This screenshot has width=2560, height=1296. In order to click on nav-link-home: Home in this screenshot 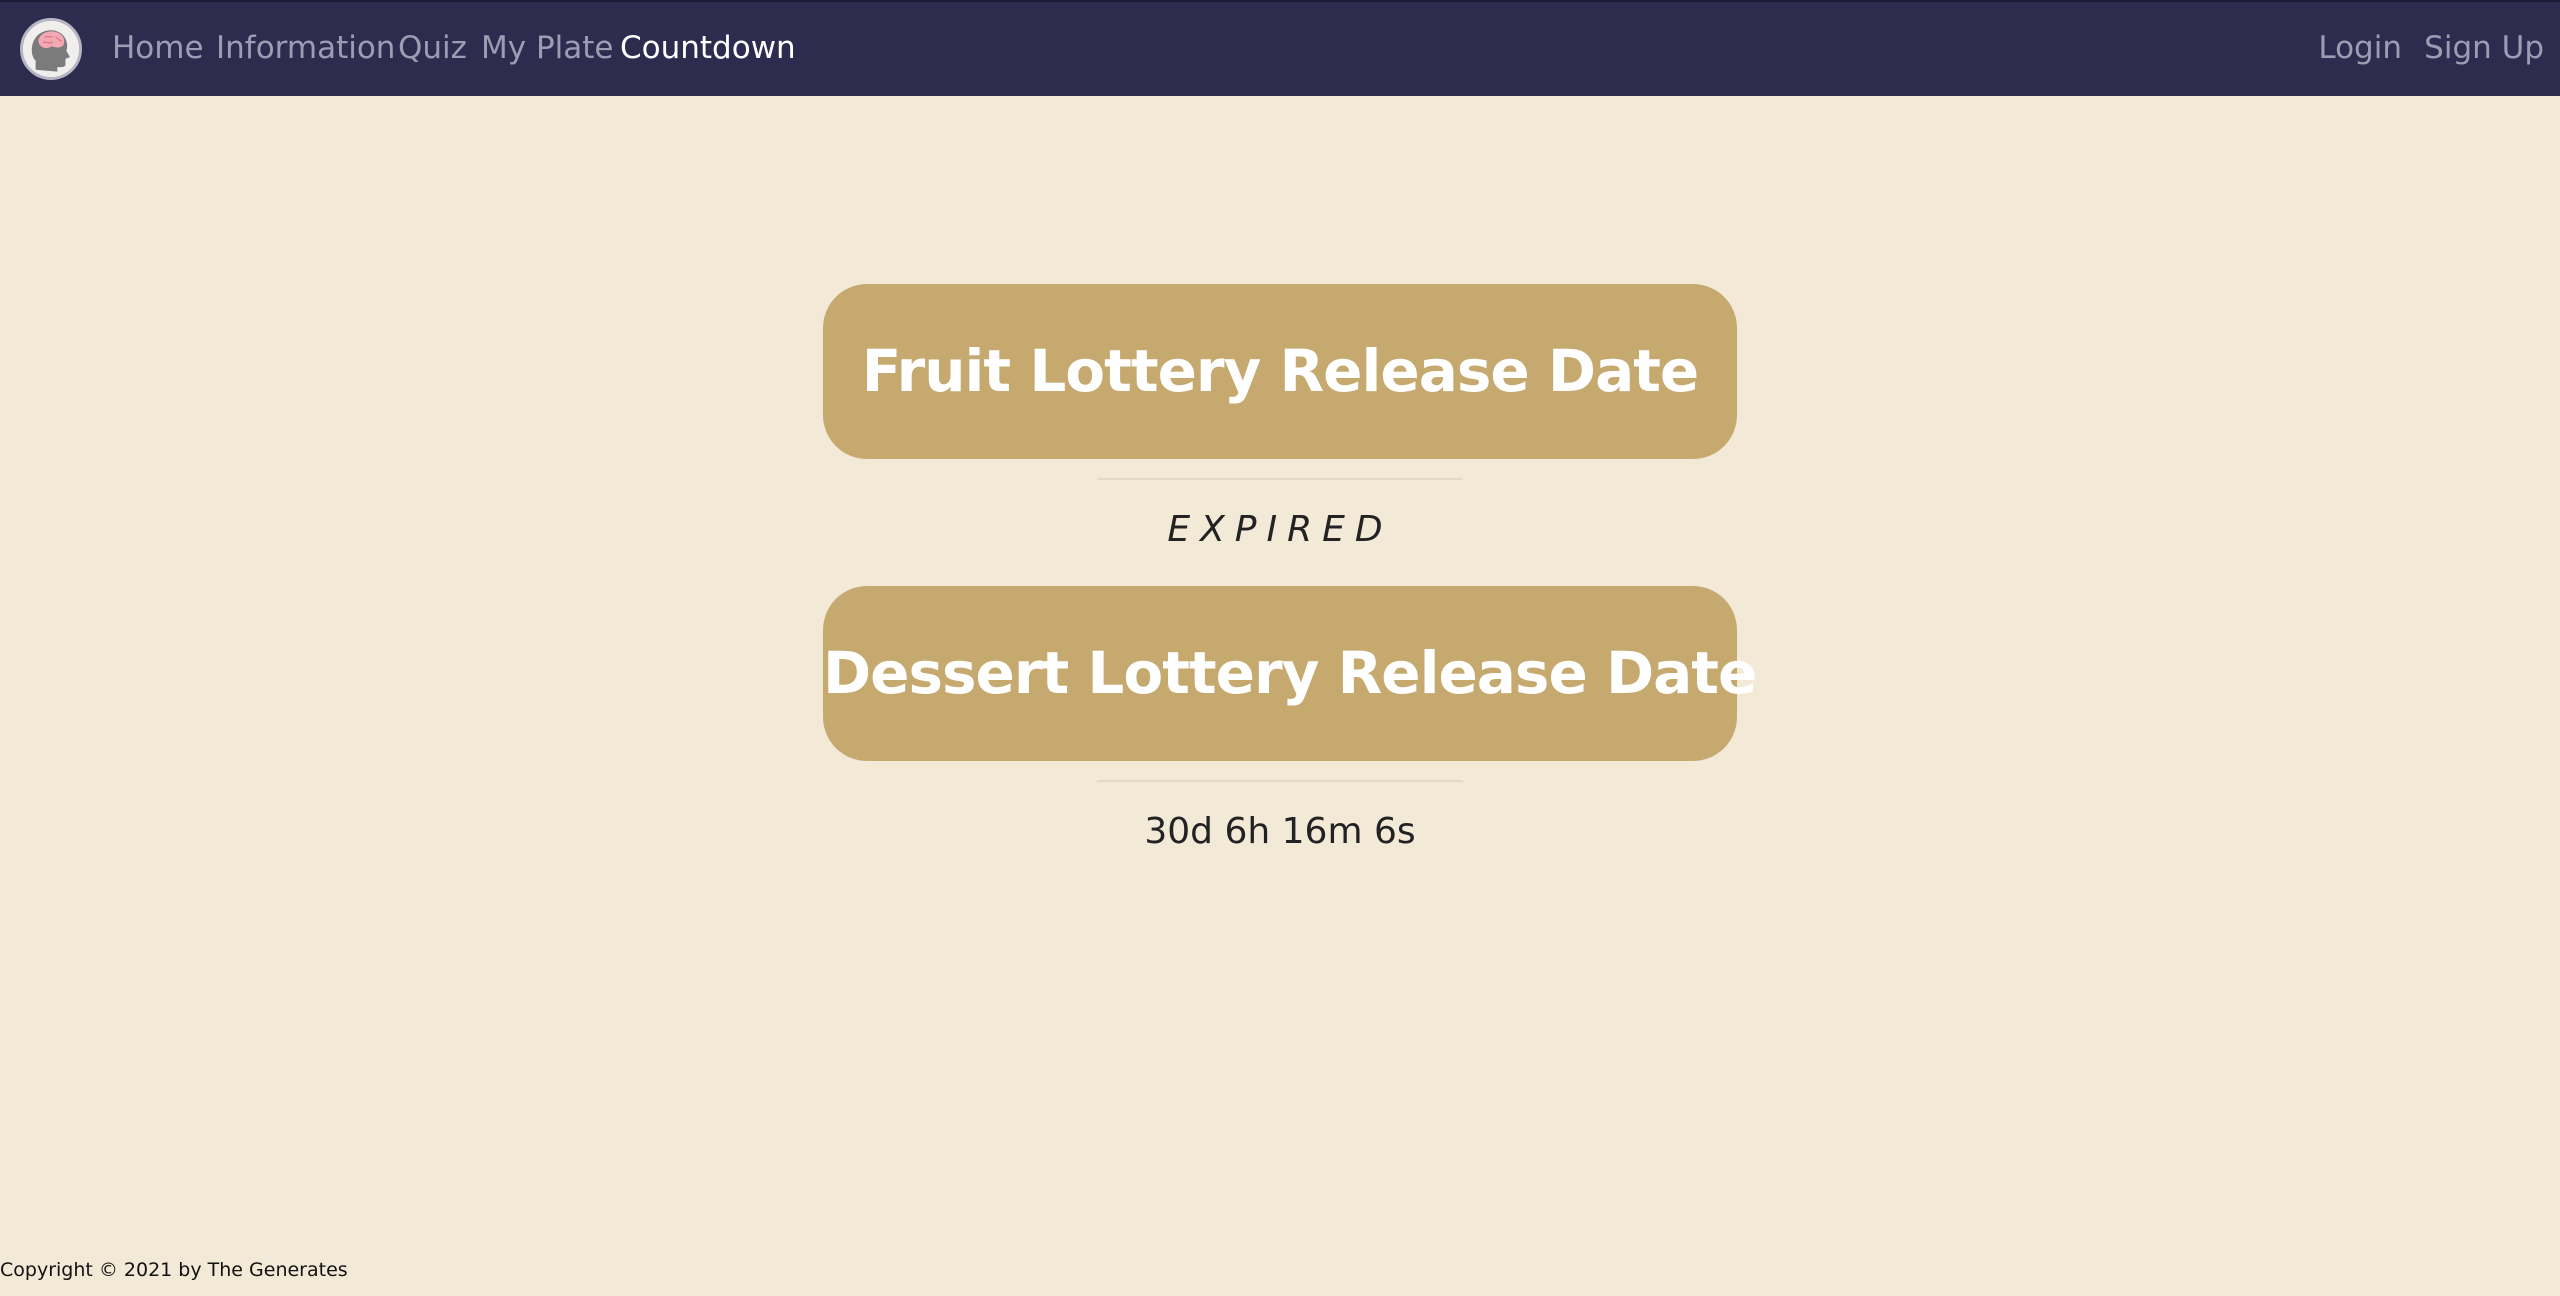, I will do `click(158, 48)`.